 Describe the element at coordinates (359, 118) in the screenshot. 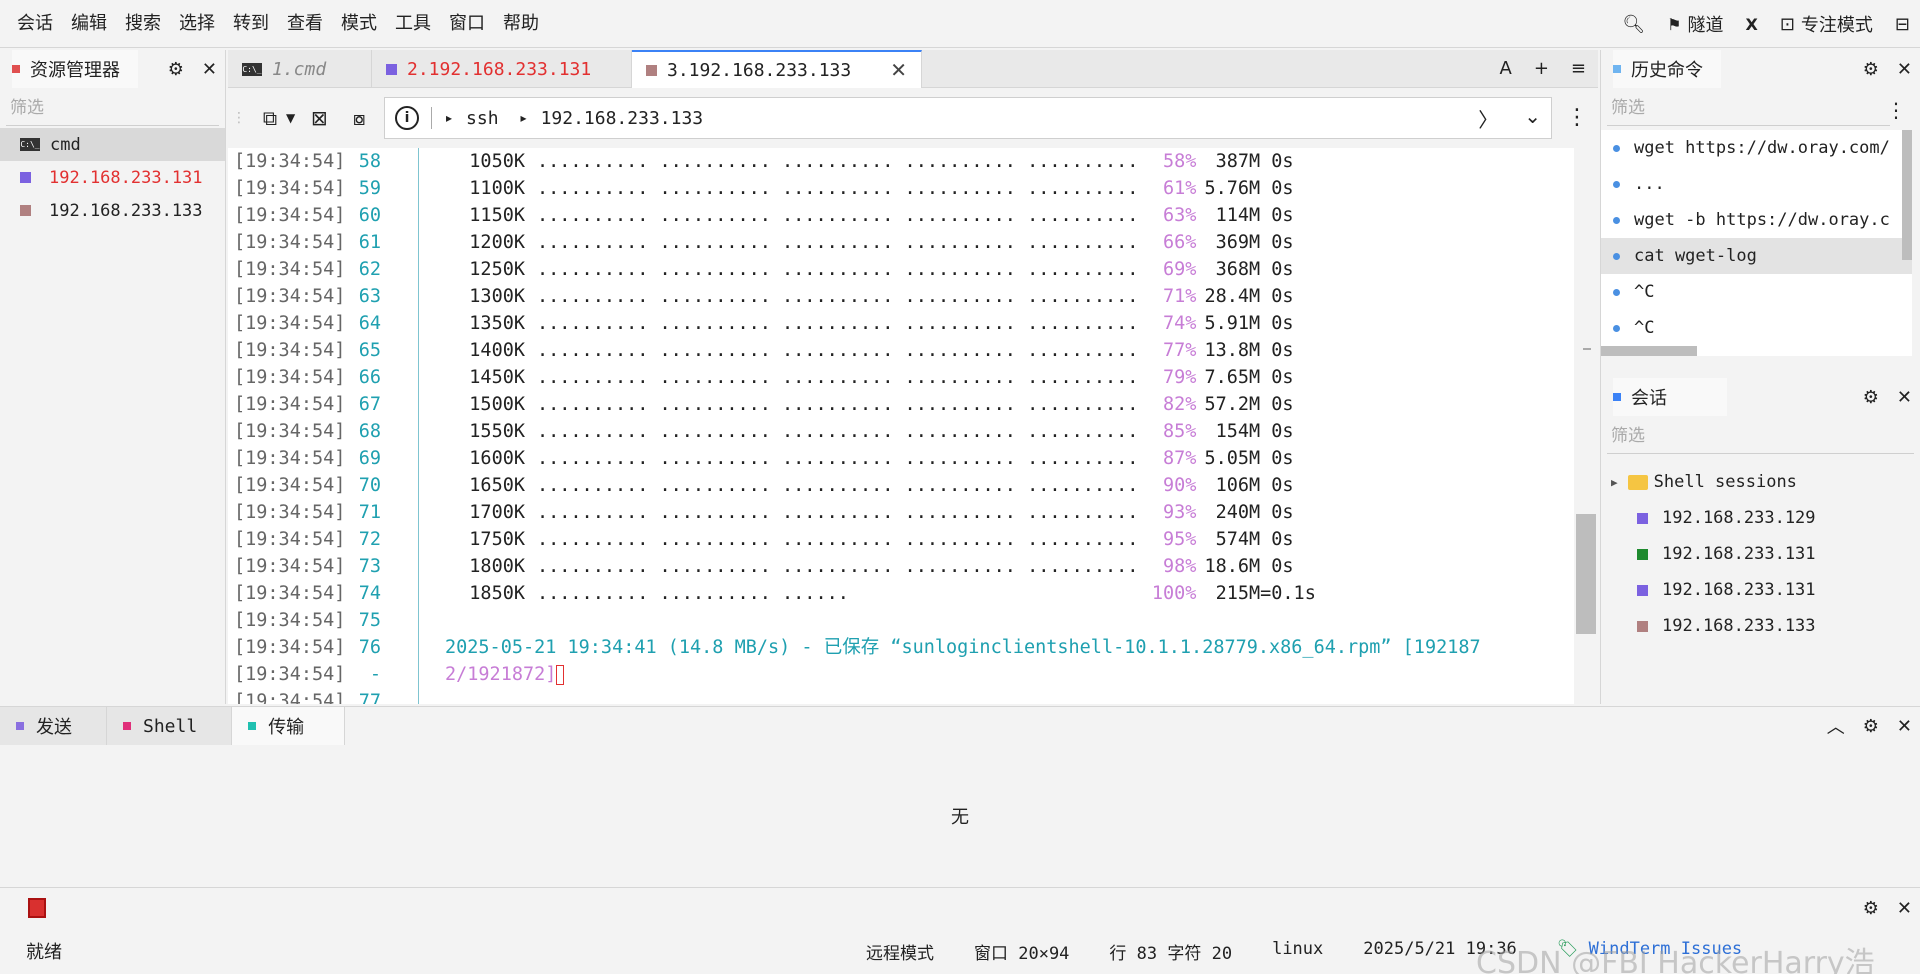

I see `duplicate-session-icon: ⧇` at that location.